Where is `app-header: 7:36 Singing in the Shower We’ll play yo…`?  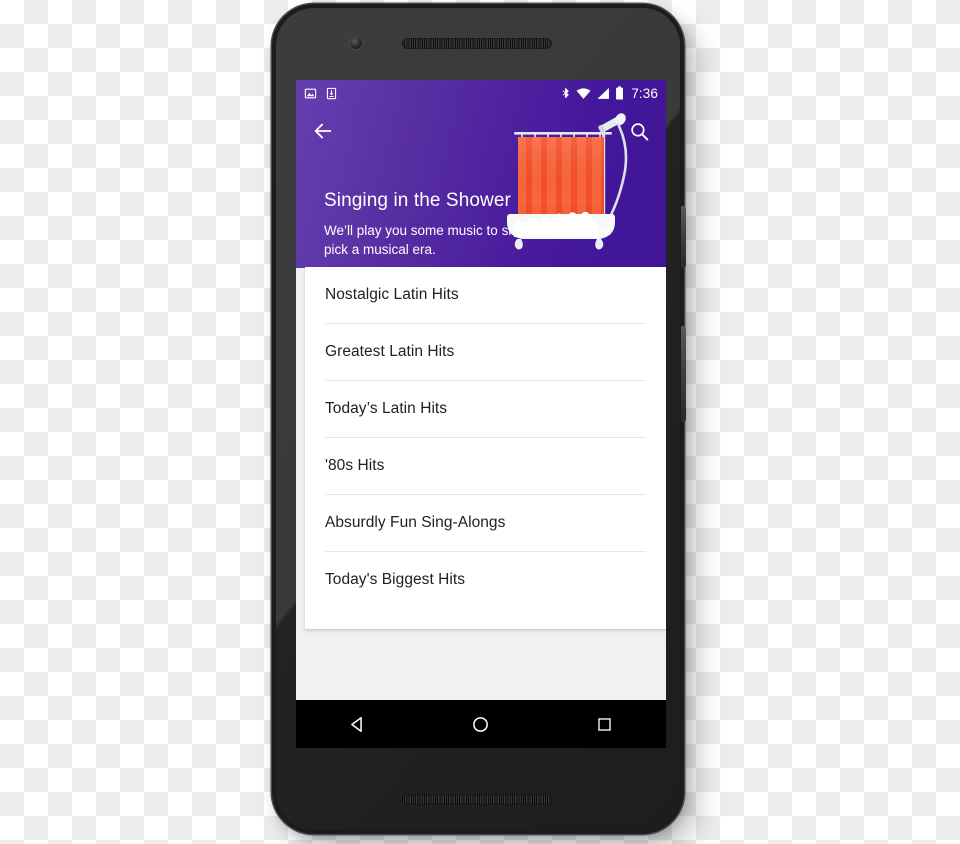 app-header: 7:36 Singing in the Shower We’ll play yo… is located at coordinates (481, 174).